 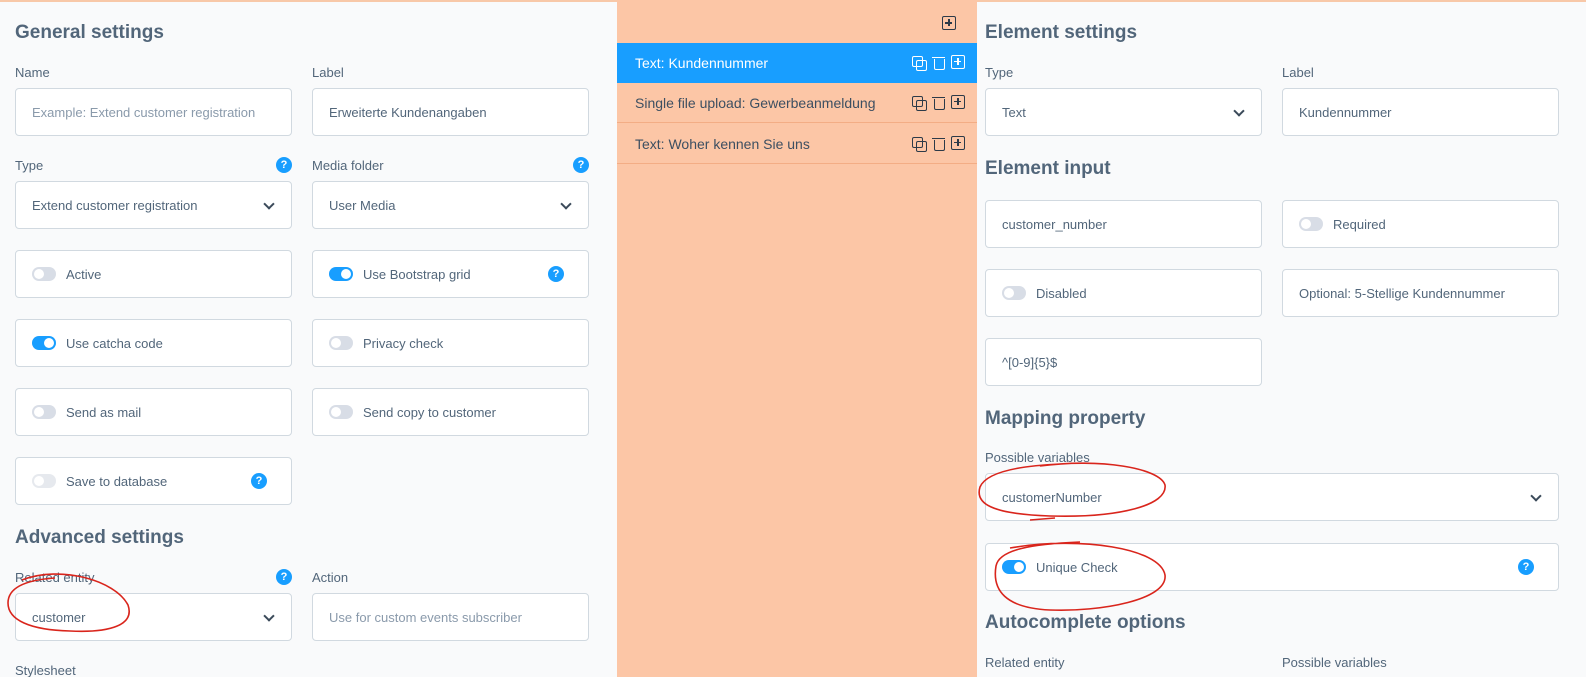 I want to click on unique-check-field: Unique Check ?, so click(x=1272, y=567).